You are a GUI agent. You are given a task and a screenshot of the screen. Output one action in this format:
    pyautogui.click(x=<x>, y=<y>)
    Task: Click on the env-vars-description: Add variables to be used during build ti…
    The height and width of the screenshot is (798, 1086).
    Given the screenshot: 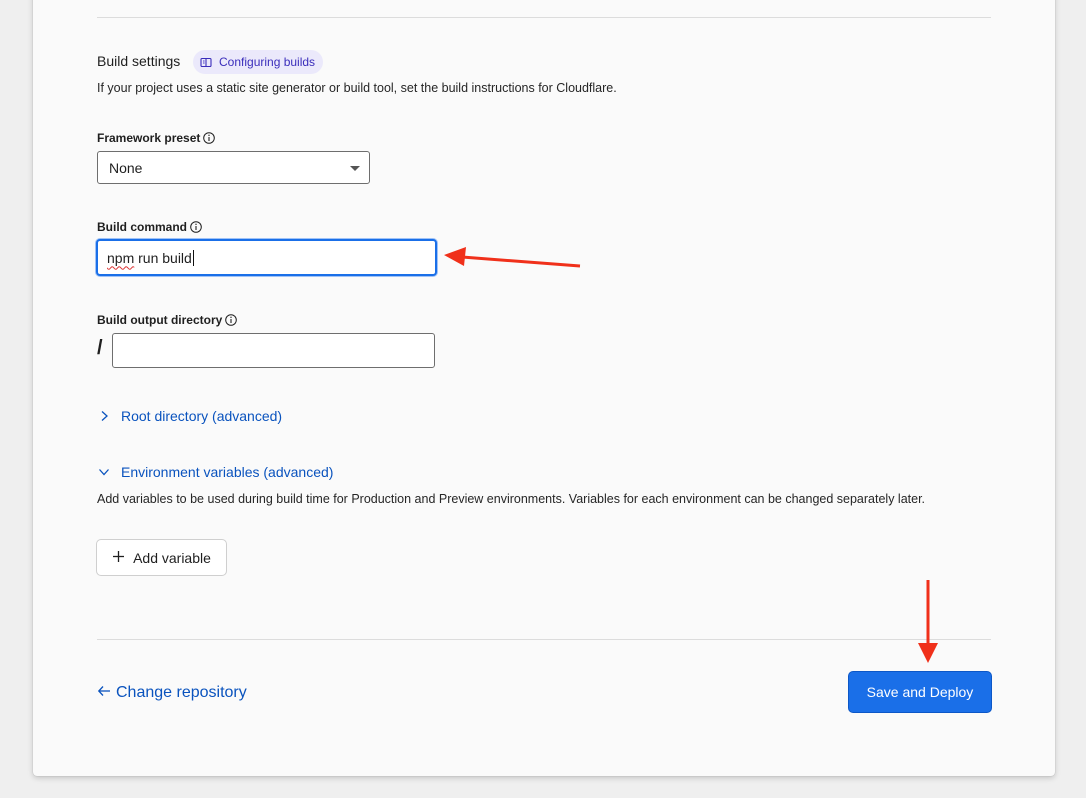 What is the action you would take?
    pyautogui.click(x=511, y=499)
    